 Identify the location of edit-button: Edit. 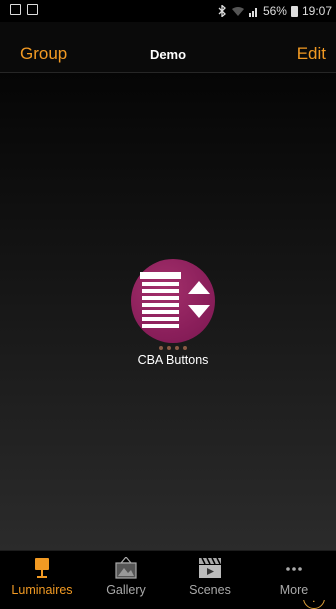
(311, 54).